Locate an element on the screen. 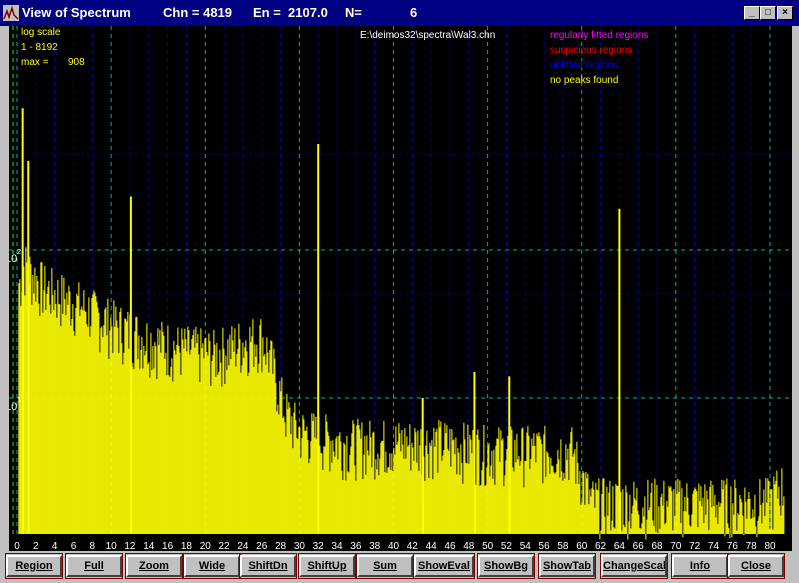  info-button: Info is located at coordinates (700, 566).